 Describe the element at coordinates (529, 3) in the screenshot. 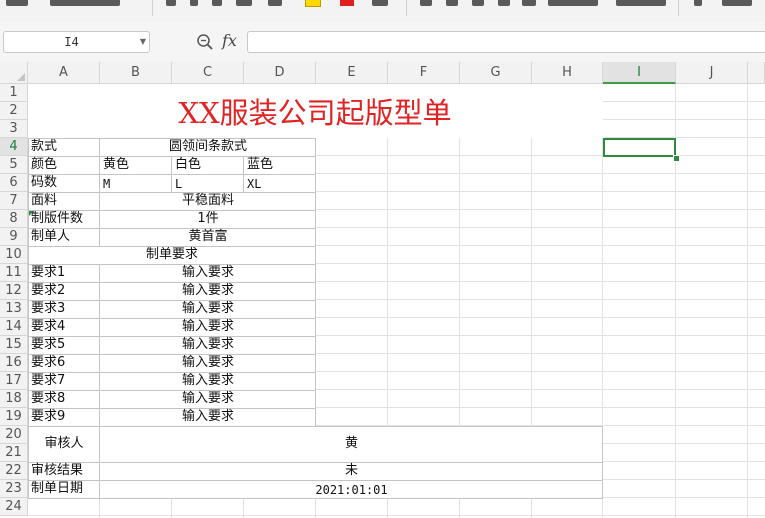

I see `merge-icon` at that location.